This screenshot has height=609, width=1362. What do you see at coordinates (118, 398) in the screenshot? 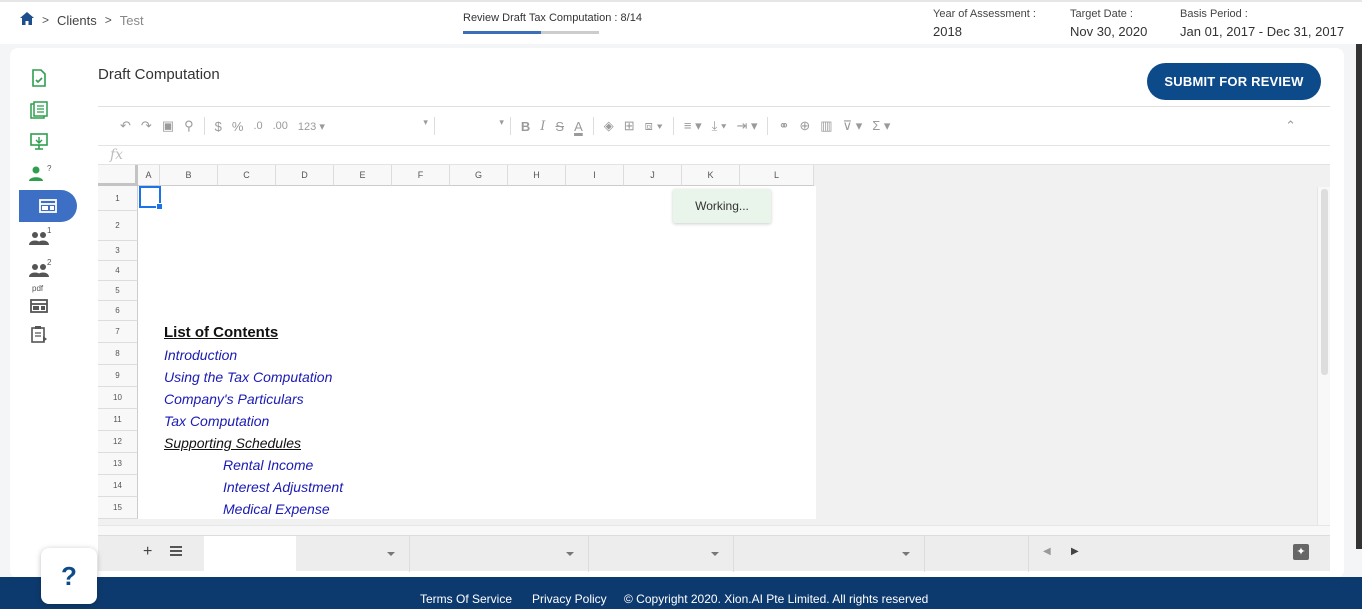
I see `row-header: 10` at bounding box center [118, 398].